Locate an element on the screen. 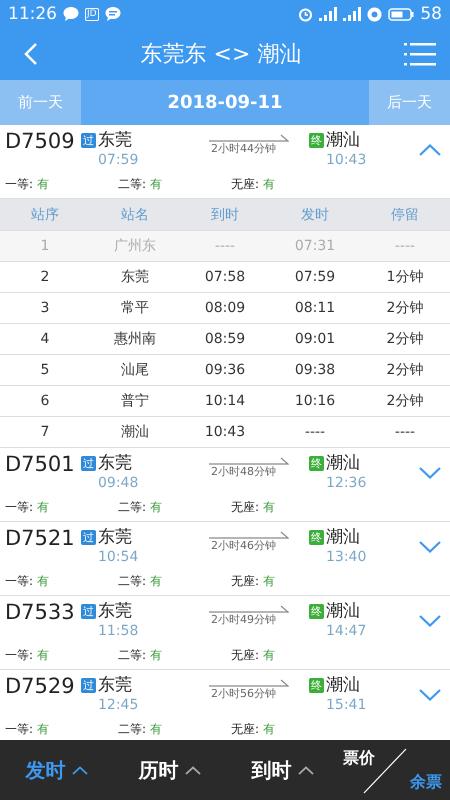 The image size is (450, 800). date-label: 2018-09-11 is located at coordinates (225, 103).